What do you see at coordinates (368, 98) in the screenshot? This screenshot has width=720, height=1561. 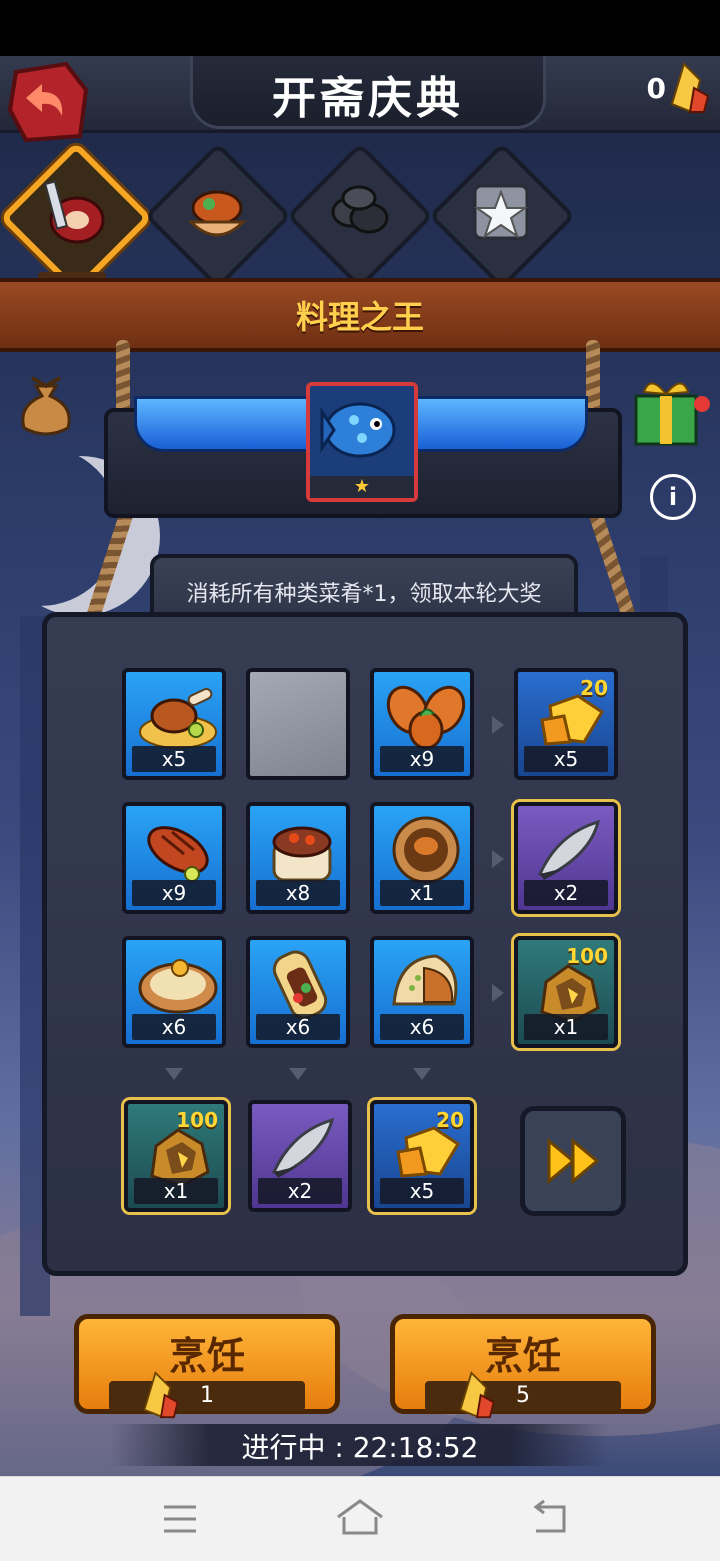 I see `page-title: 开斋庆典` at bounding box center [368, 98].